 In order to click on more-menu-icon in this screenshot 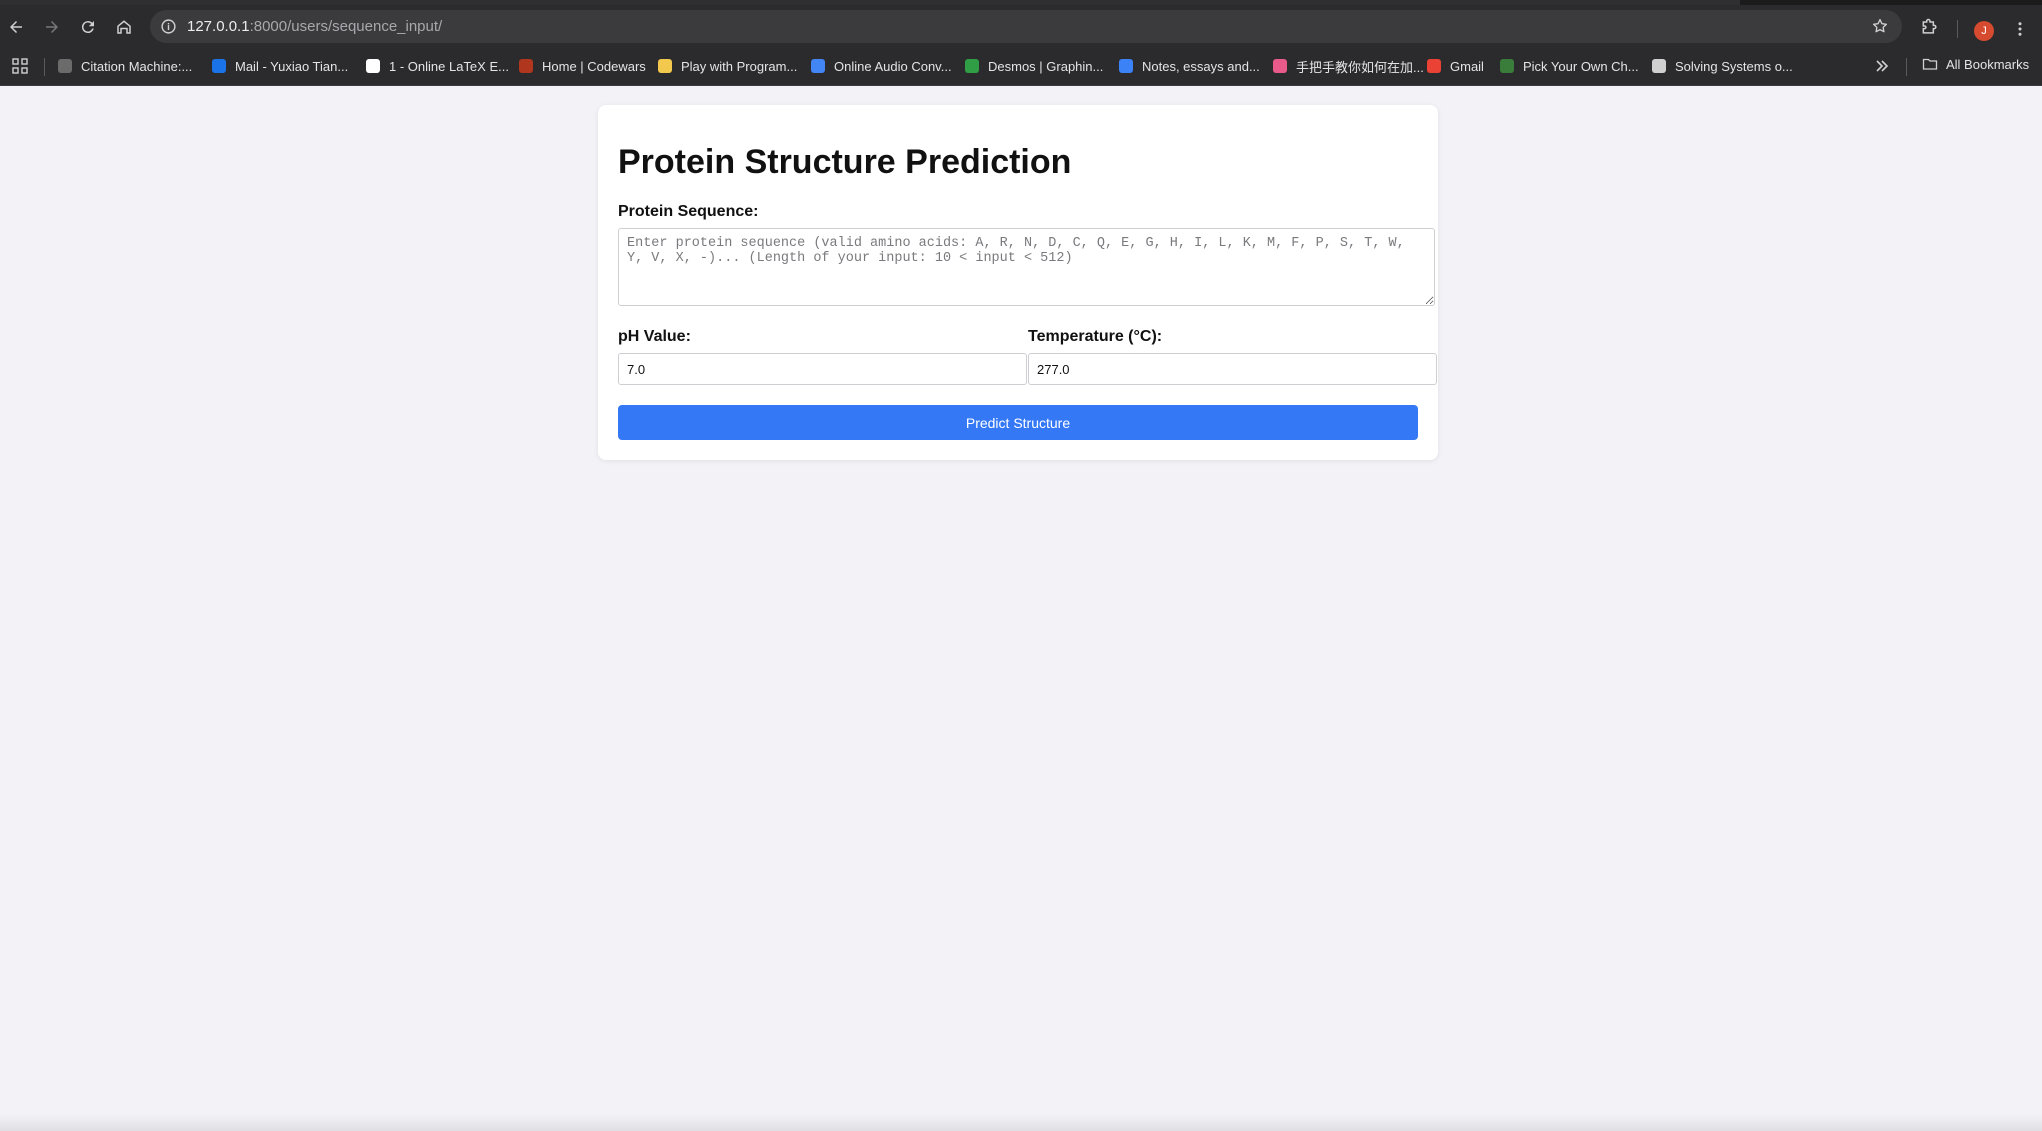, I will do `click(2020, 29)`.